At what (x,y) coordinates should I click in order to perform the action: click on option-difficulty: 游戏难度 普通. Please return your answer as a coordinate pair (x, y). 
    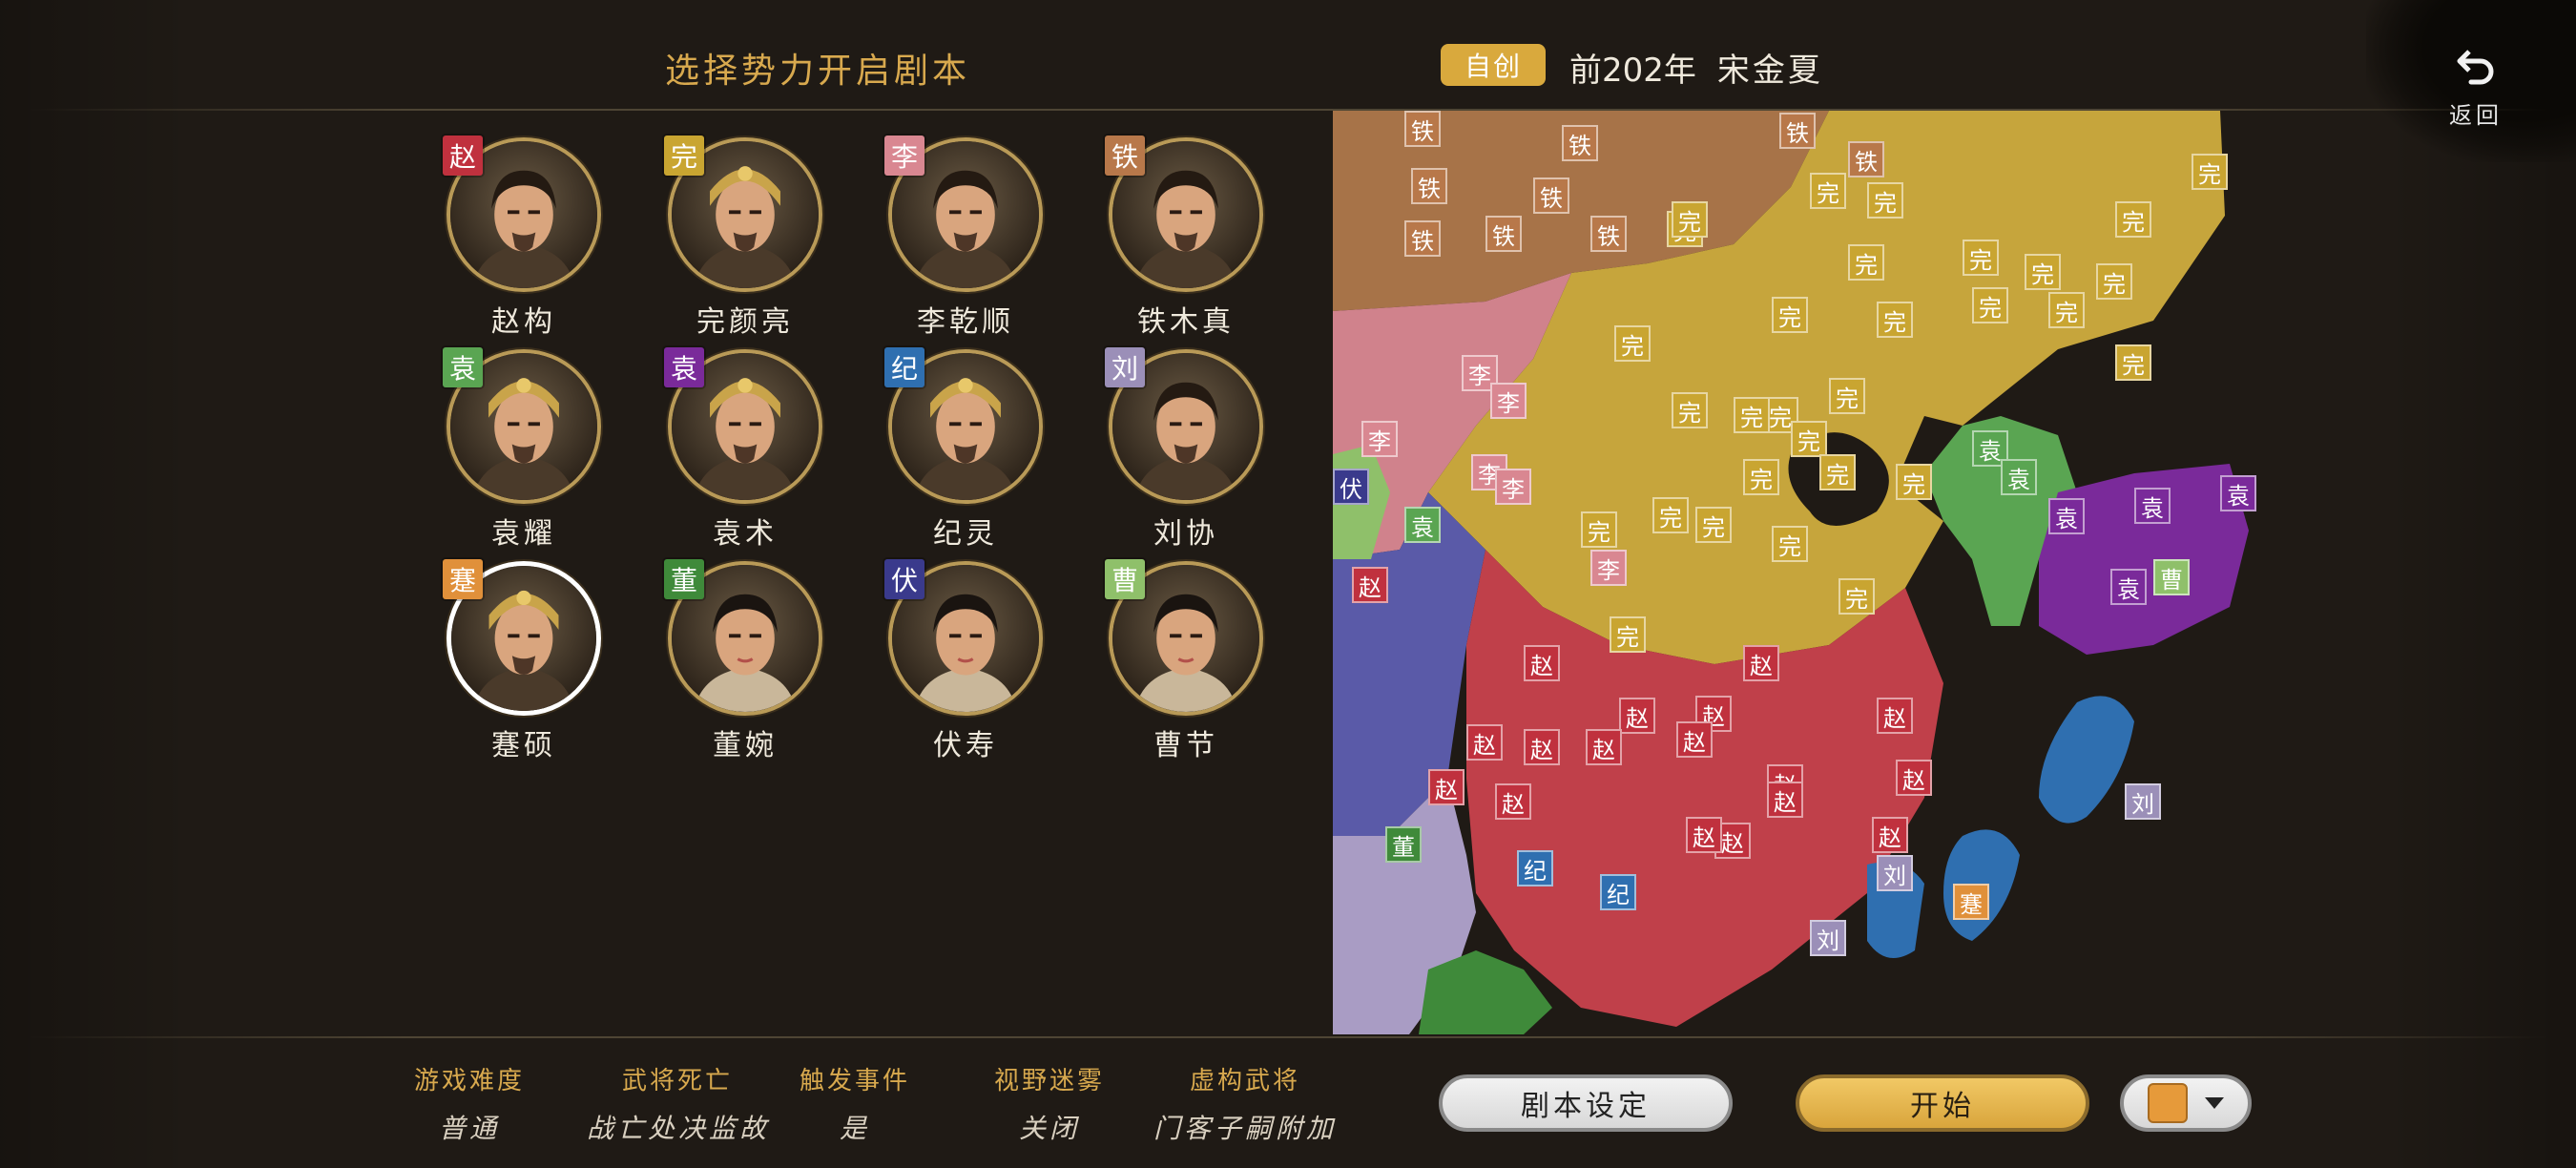
    Looking at the image, I should click on (469, 1103).